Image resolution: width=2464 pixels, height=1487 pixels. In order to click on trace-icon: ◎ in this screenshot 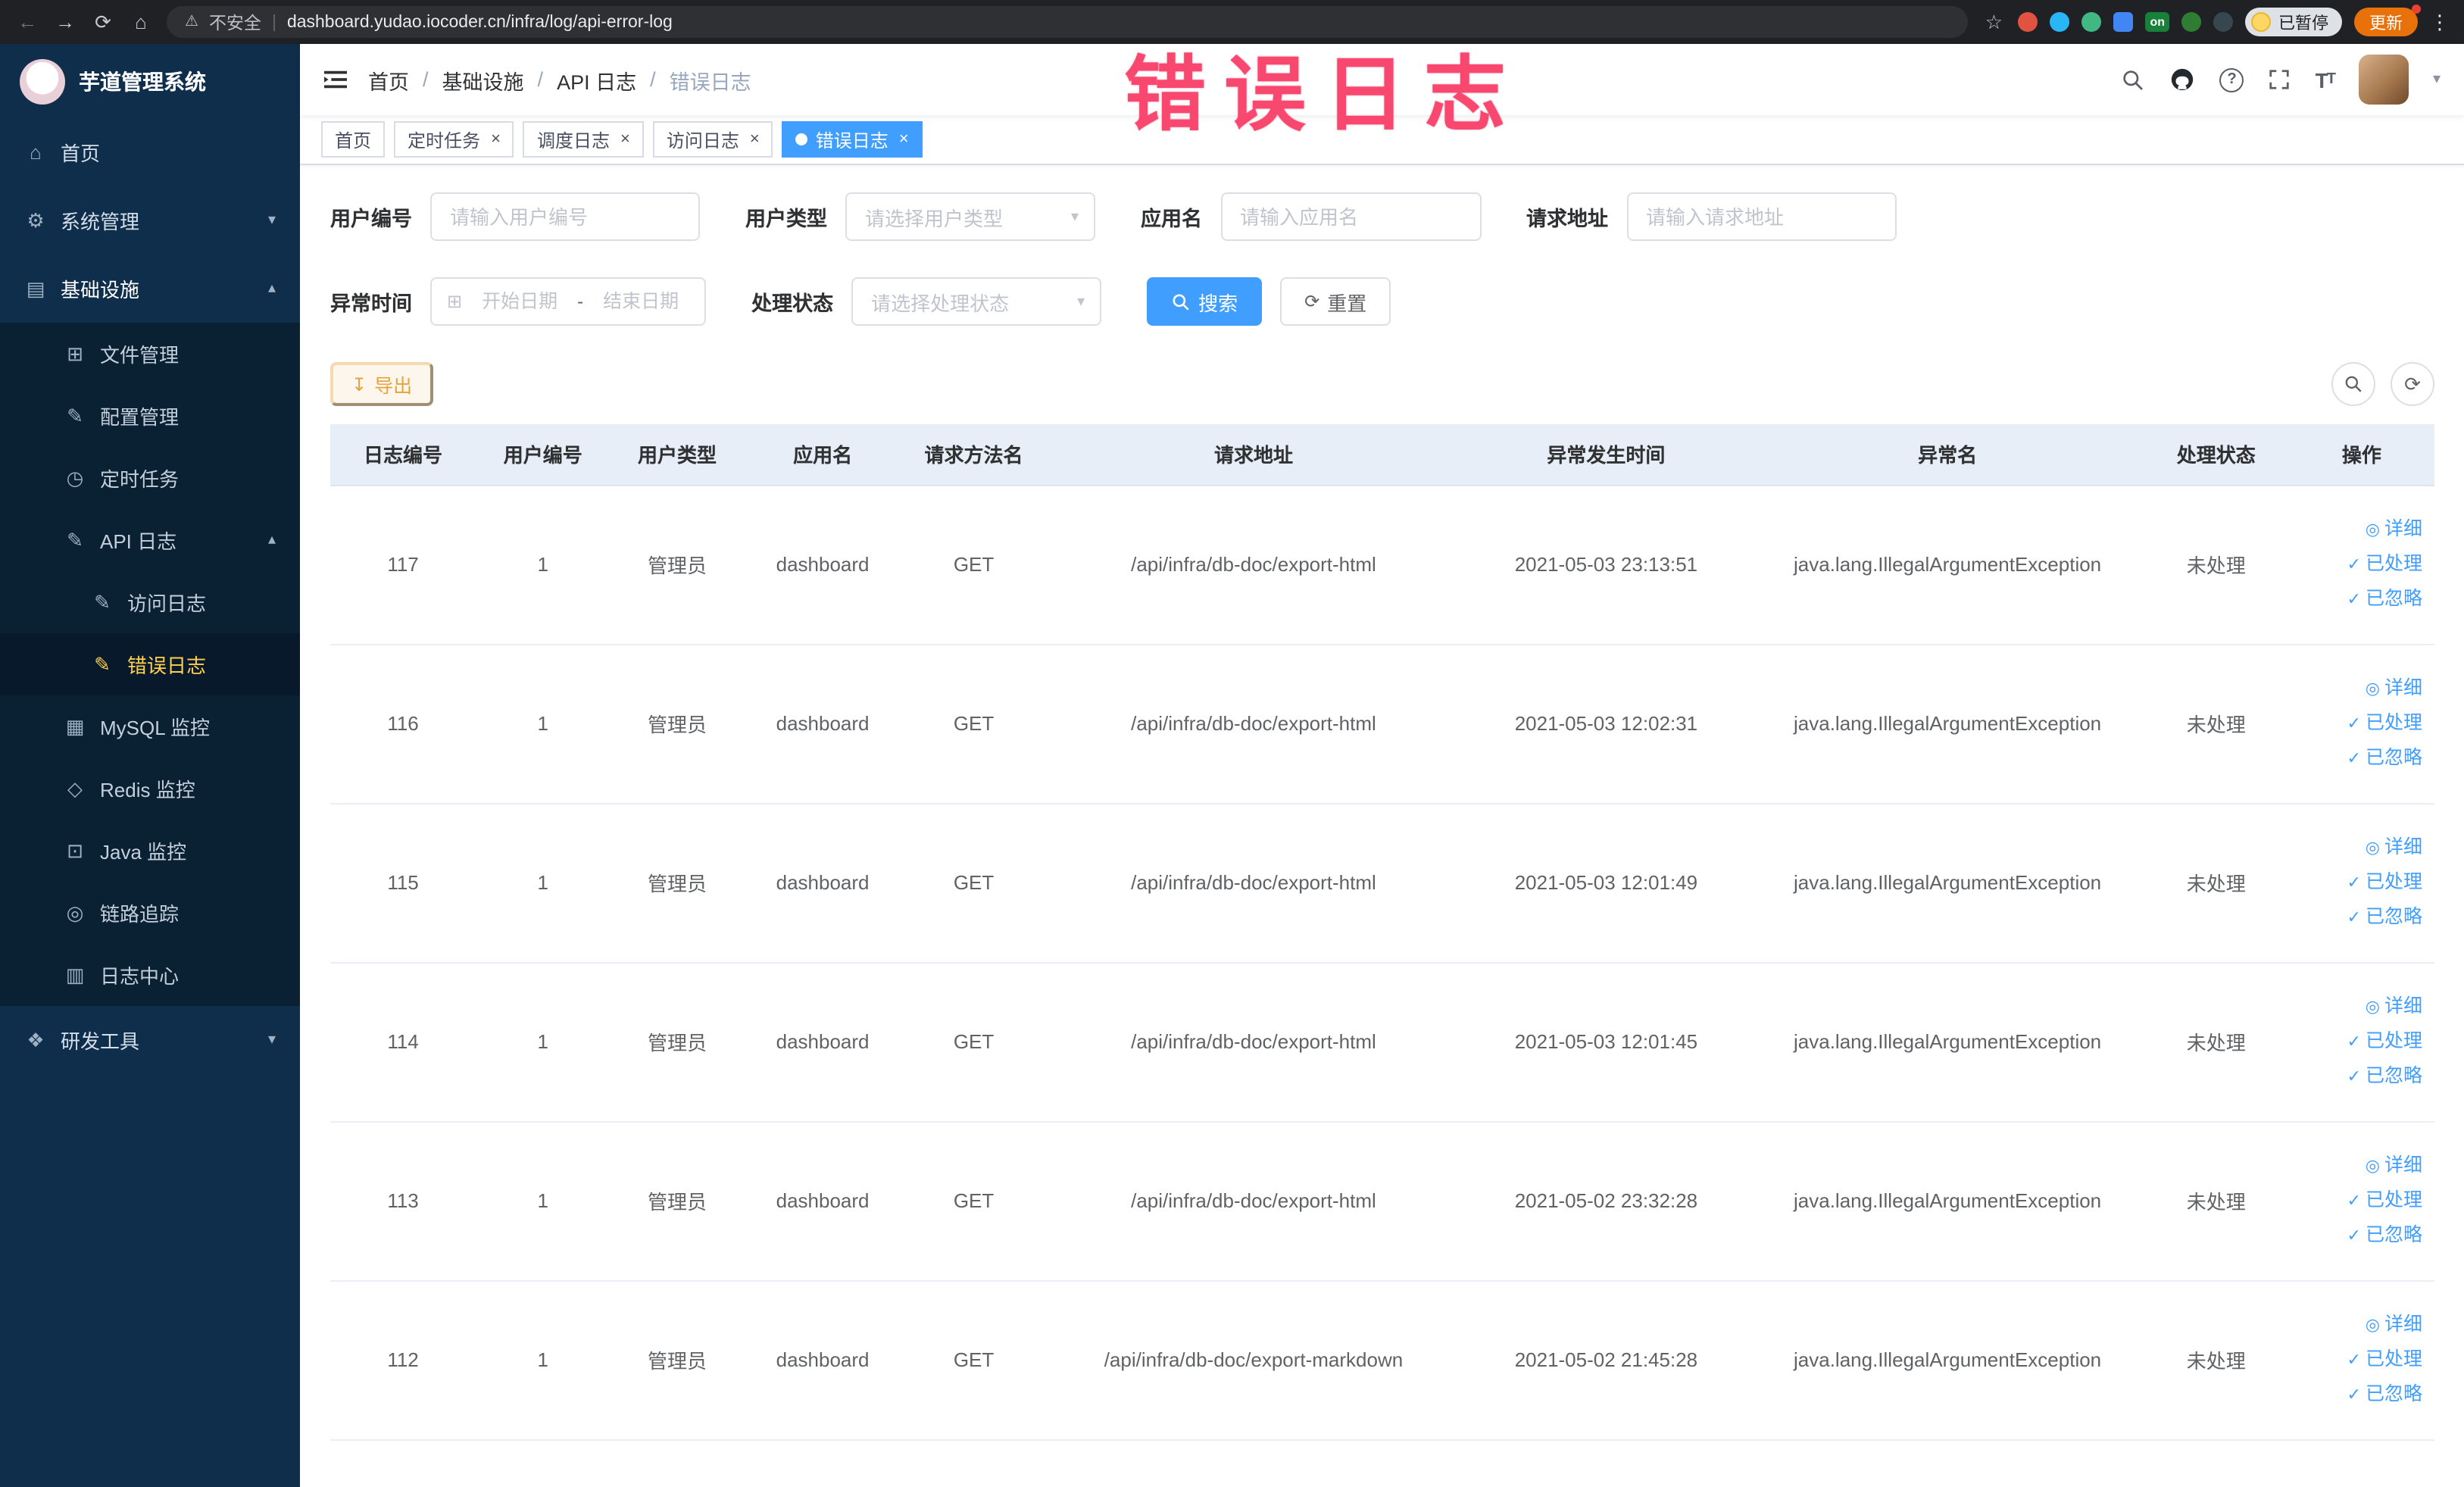, I will do `click(75, 912)`.